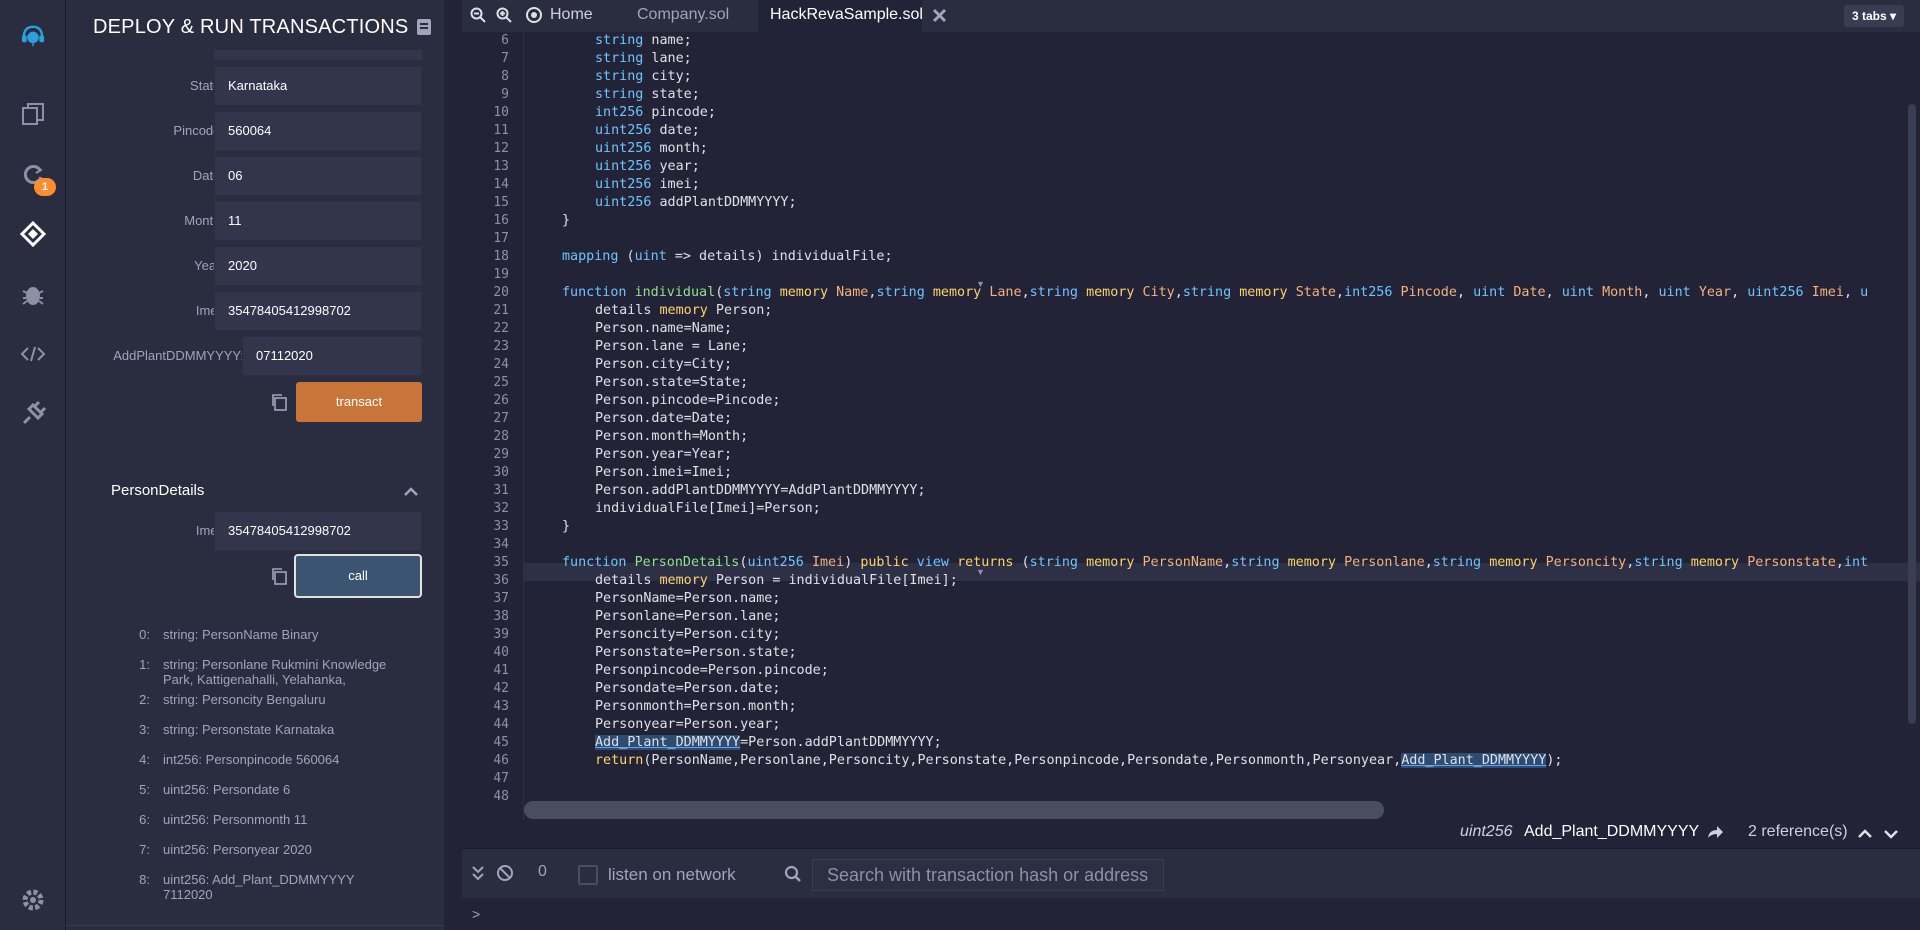 The image size is (1920, 930). Describe the element at coordinates (688, 634) in the screenshot. I see `code-line-39: Personcity=Person.city;` at that location.